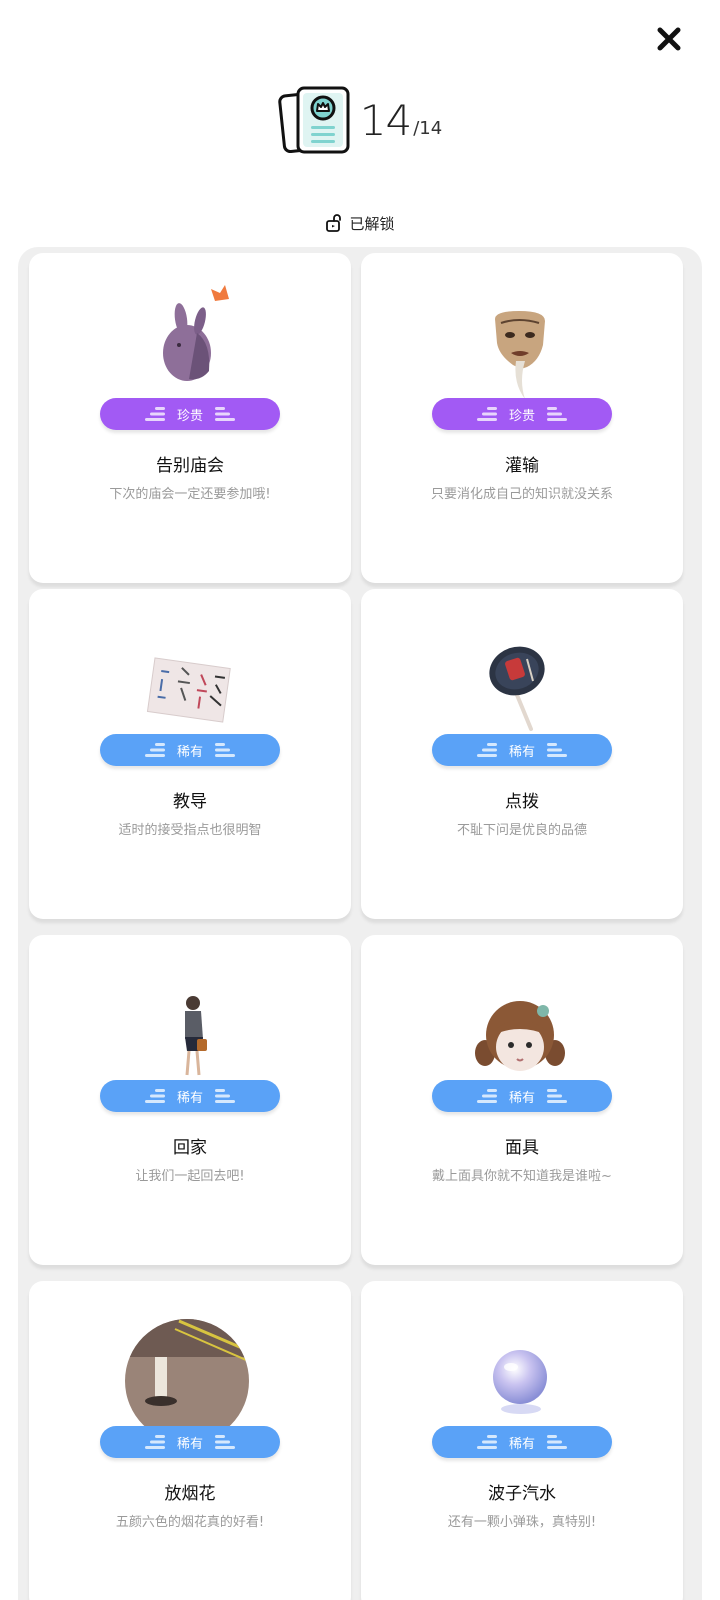 The image size is (720, 1600). Describe the element at coordinates (334, 223) in the screenshot. I see `unlock-icon` at that location.